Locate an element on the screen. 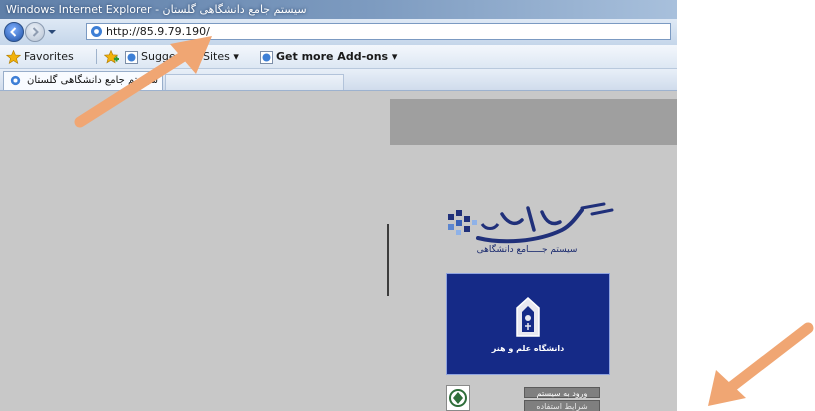  add-favorite-button is located at coordinates (113, 56).